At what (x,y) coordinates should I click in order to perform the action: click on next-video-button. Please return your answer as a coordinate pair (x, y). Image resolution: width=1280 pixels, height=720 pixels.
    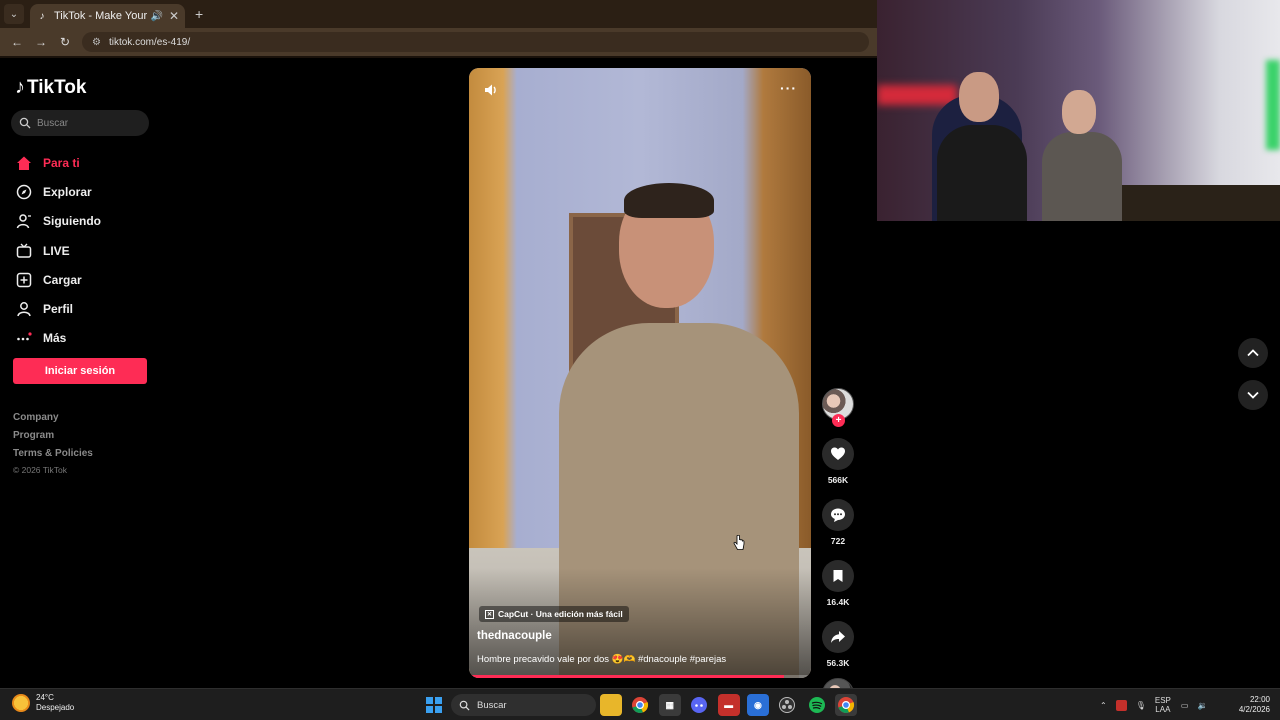
    Looking at the image, I should click on (1253, 395).